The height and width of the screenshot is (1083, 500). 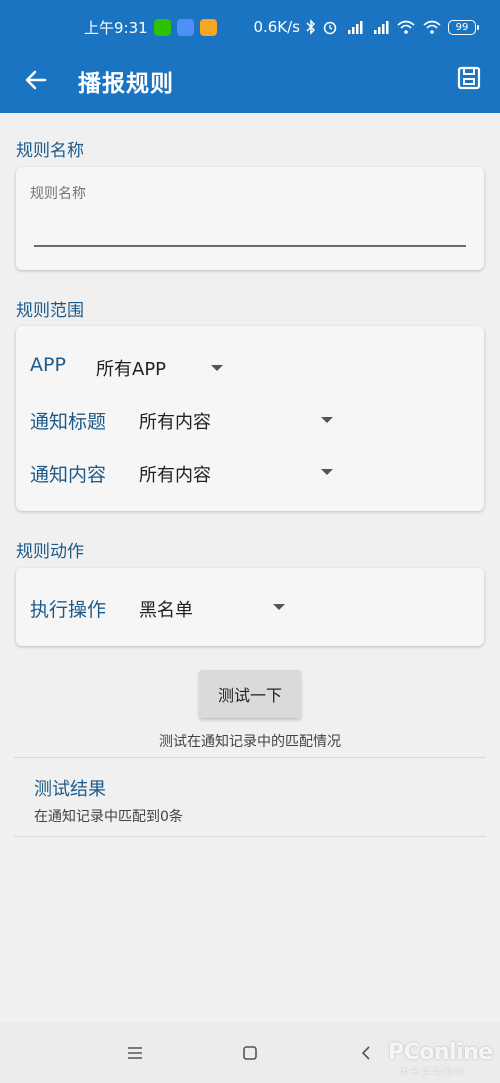 I want to click on save-icon, so click(x=470, y=79).